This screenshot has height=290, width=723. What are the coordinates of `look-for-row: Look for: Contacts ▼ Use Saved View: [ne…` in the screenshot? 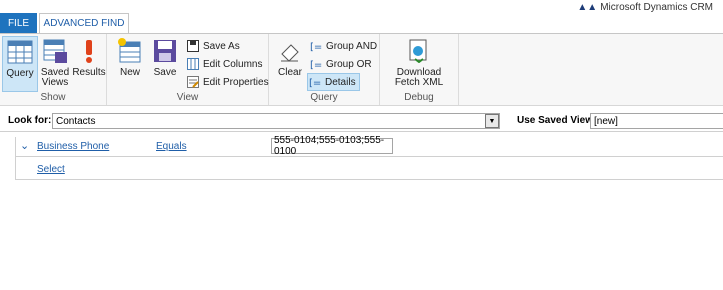 It's located at (361, 121).